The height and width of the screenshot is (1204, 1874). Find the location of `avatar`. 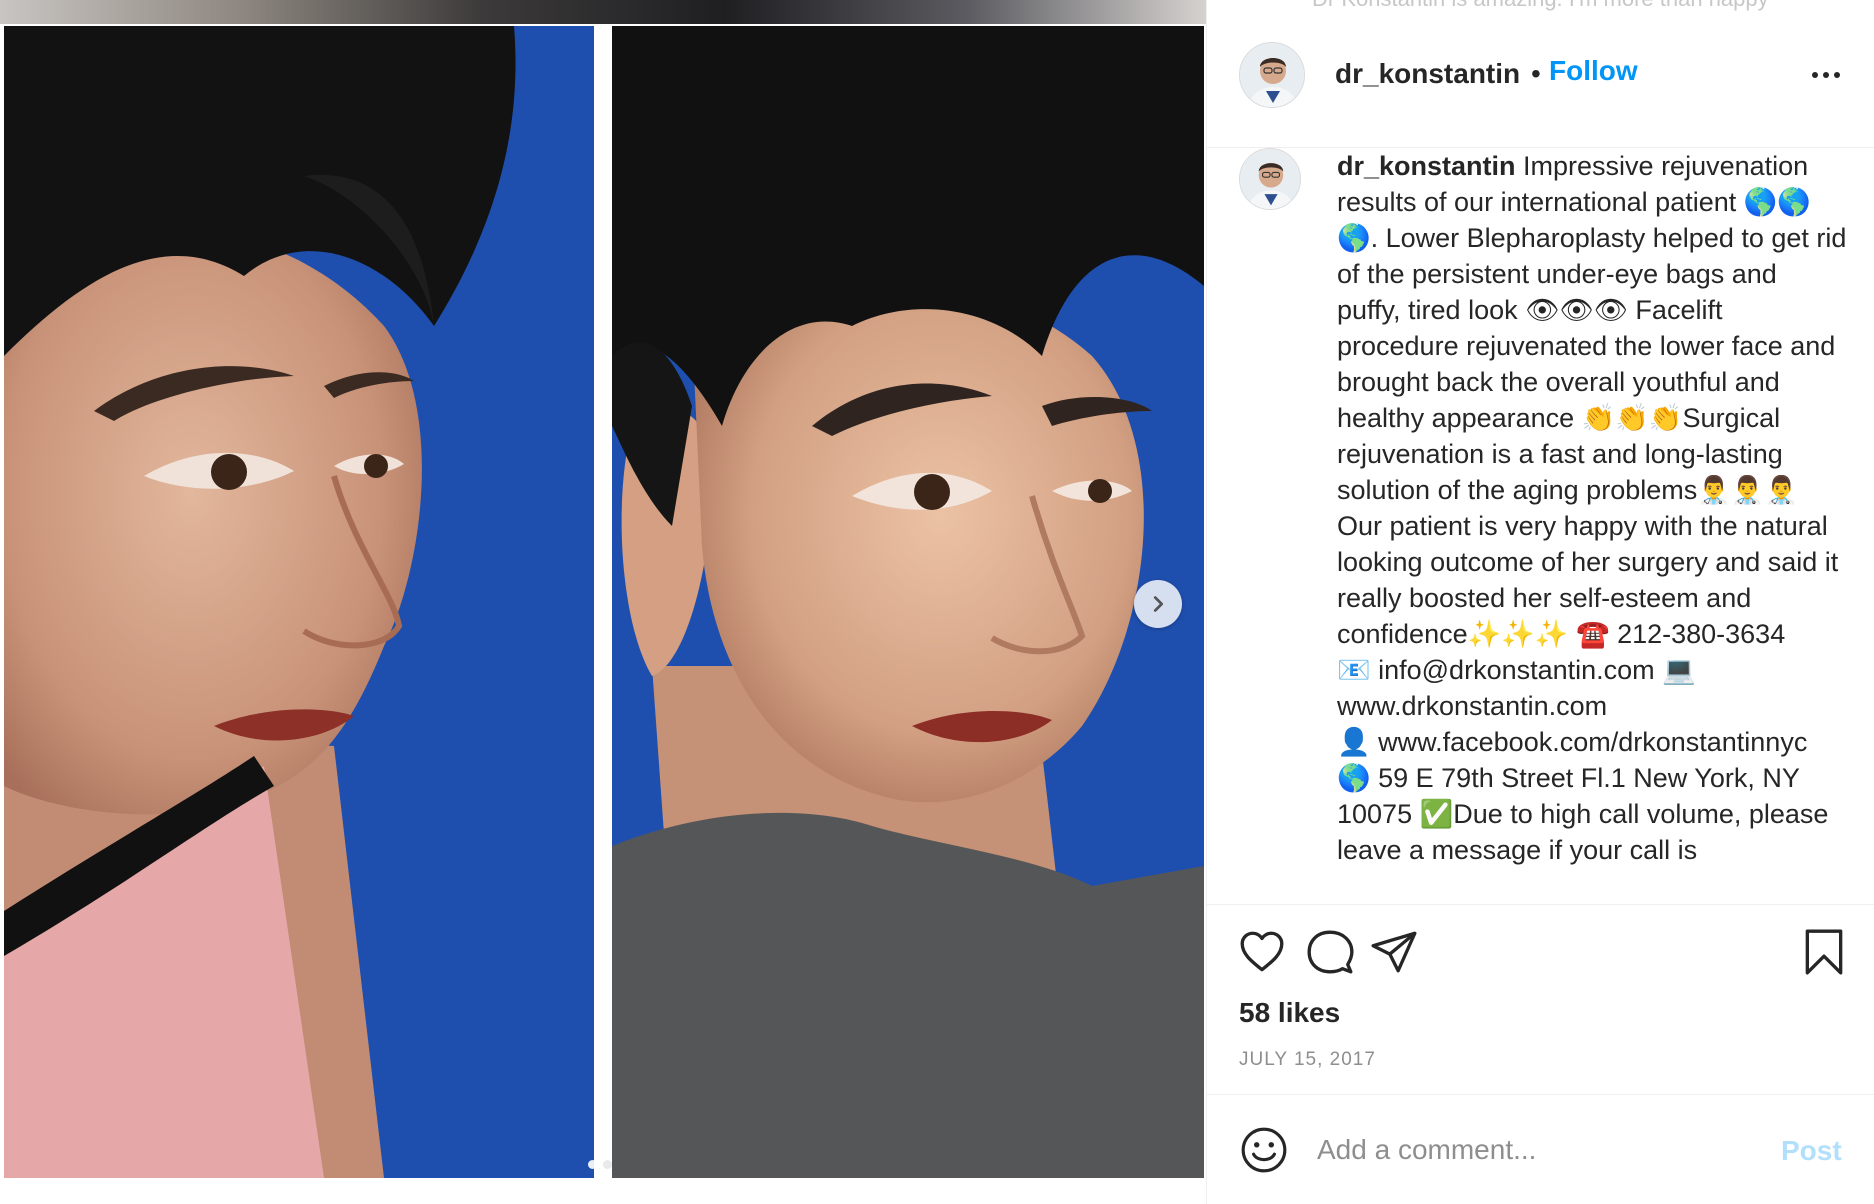

avatar is located at coordinates (1272, 75).